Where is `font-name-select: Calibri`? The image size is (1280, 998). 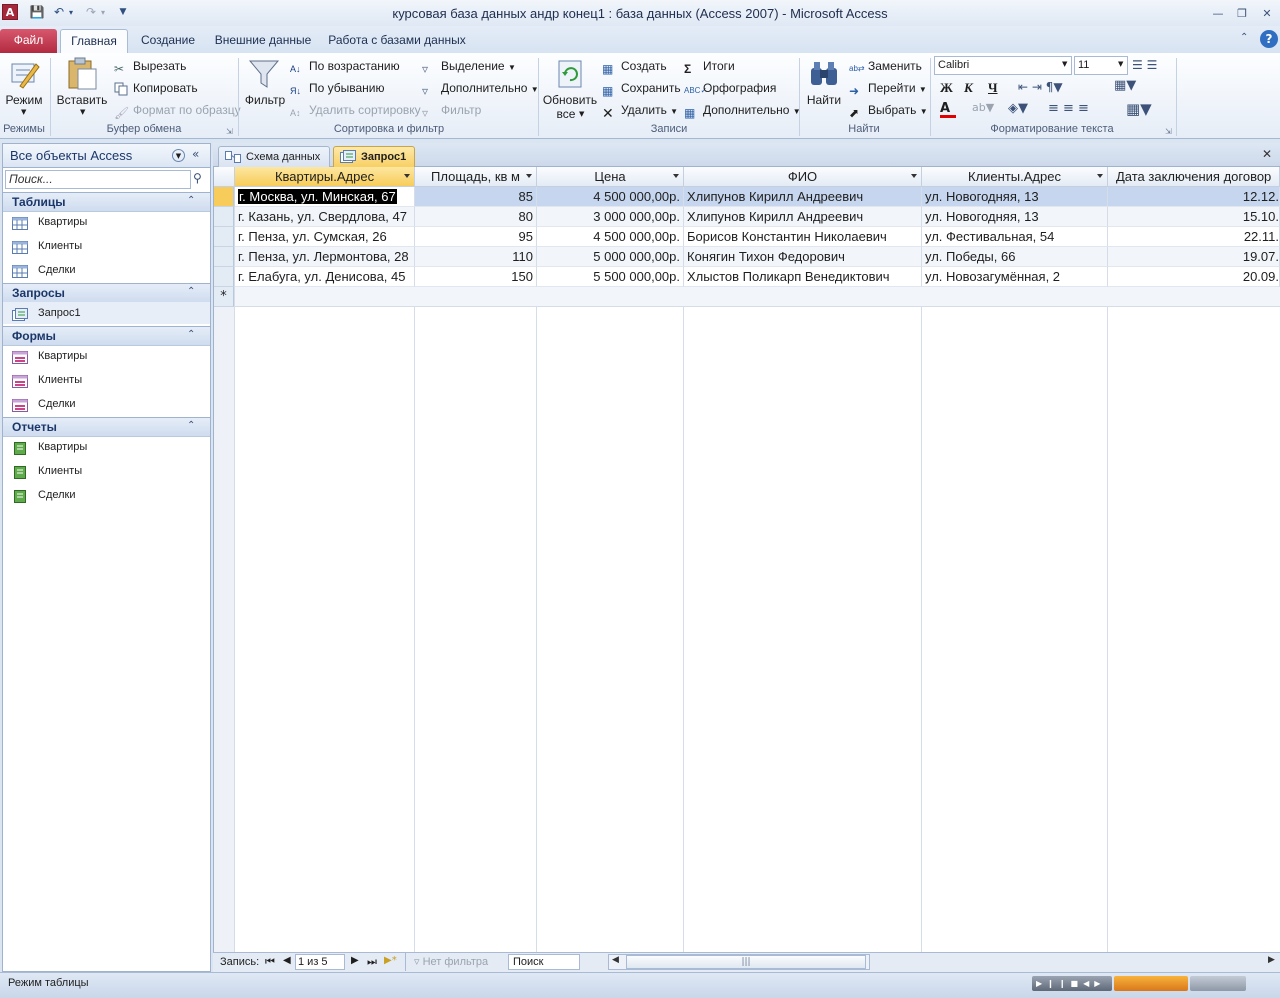 font-name-select: Calibri is located at coordinates (1003, 65).